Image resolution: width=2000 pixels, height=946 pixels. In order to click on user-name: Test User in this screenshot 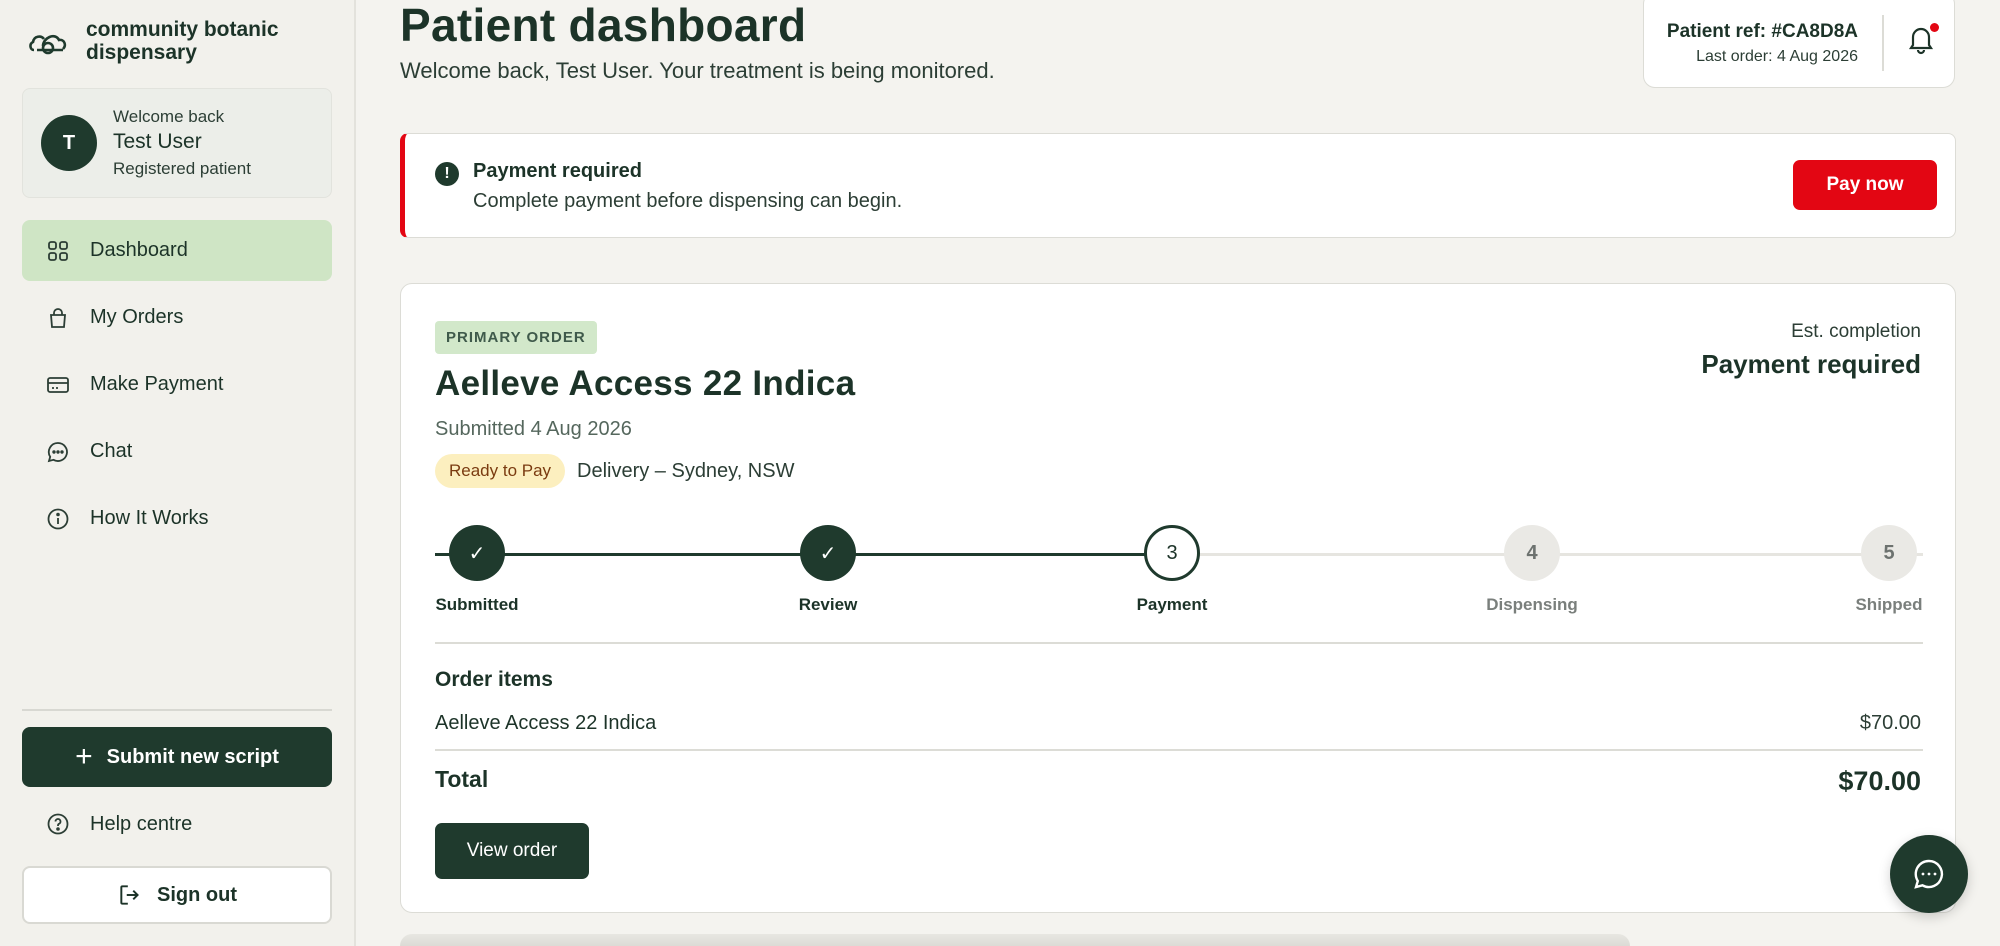, I will do `click(157, 141)`.